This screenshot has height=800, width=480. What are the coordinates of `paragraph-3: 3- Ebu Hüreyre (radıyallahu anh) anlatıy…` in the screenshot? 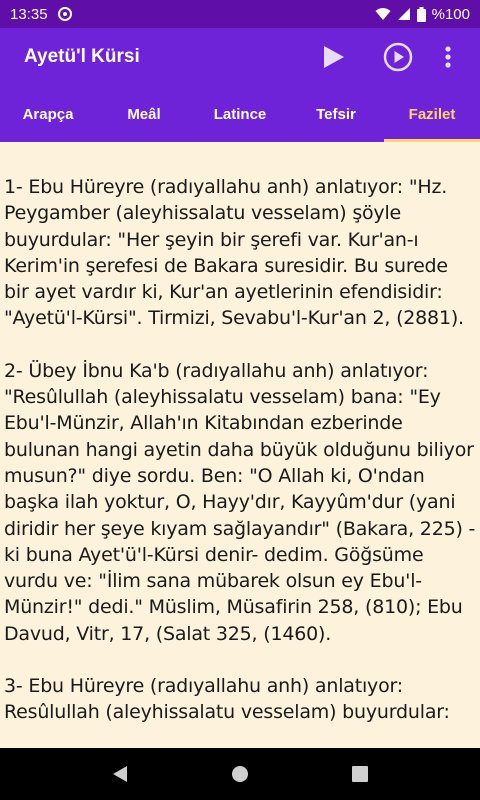 It's located at (227, 699).